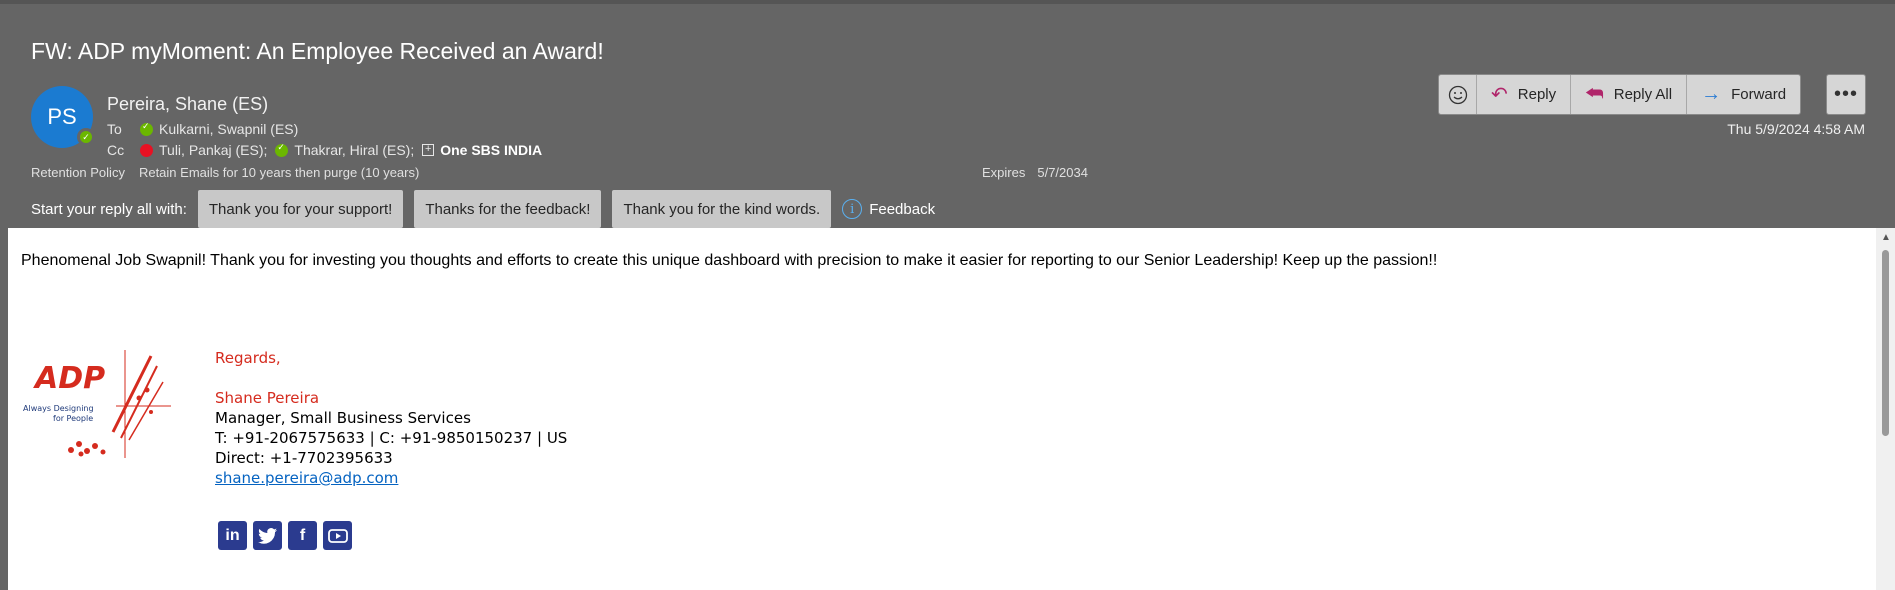  Describe the element at coordinates (248, 358) in the screenshot. I see `signature-regards: Regards,` at that location.